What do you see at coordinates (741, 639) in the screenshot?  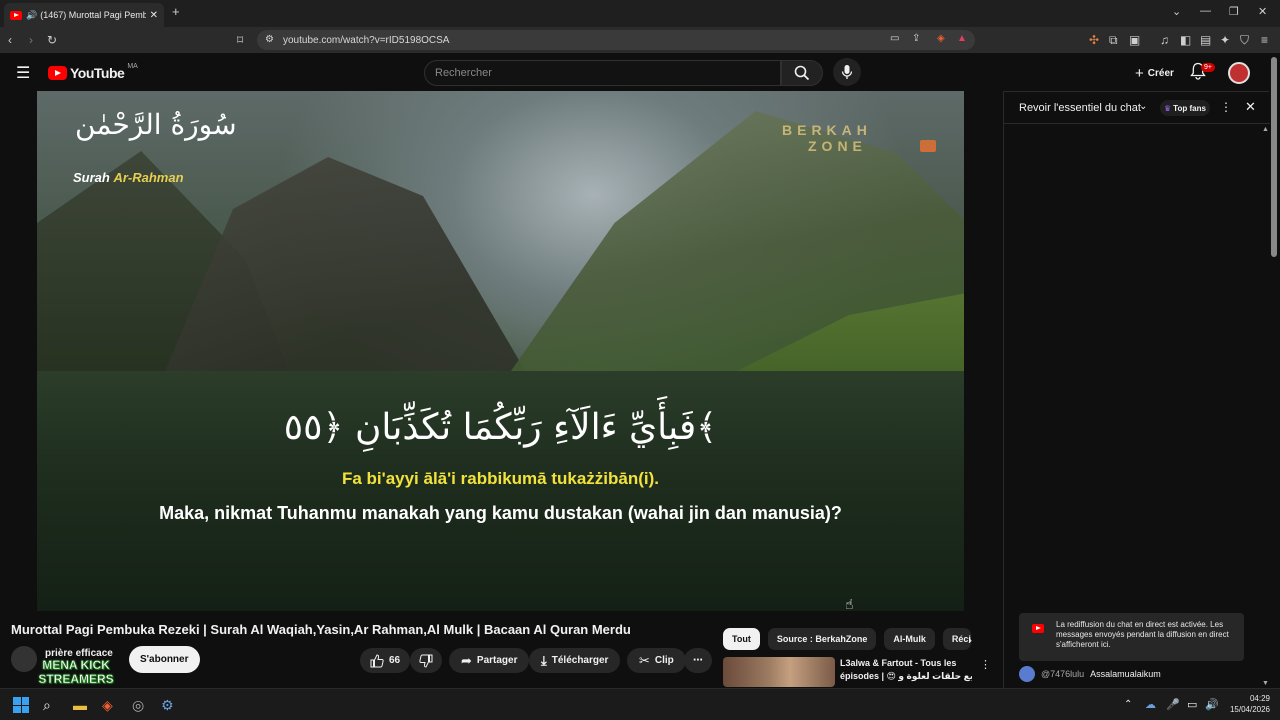 I see `chip-all: Tout` at bounding box center [741, 639].